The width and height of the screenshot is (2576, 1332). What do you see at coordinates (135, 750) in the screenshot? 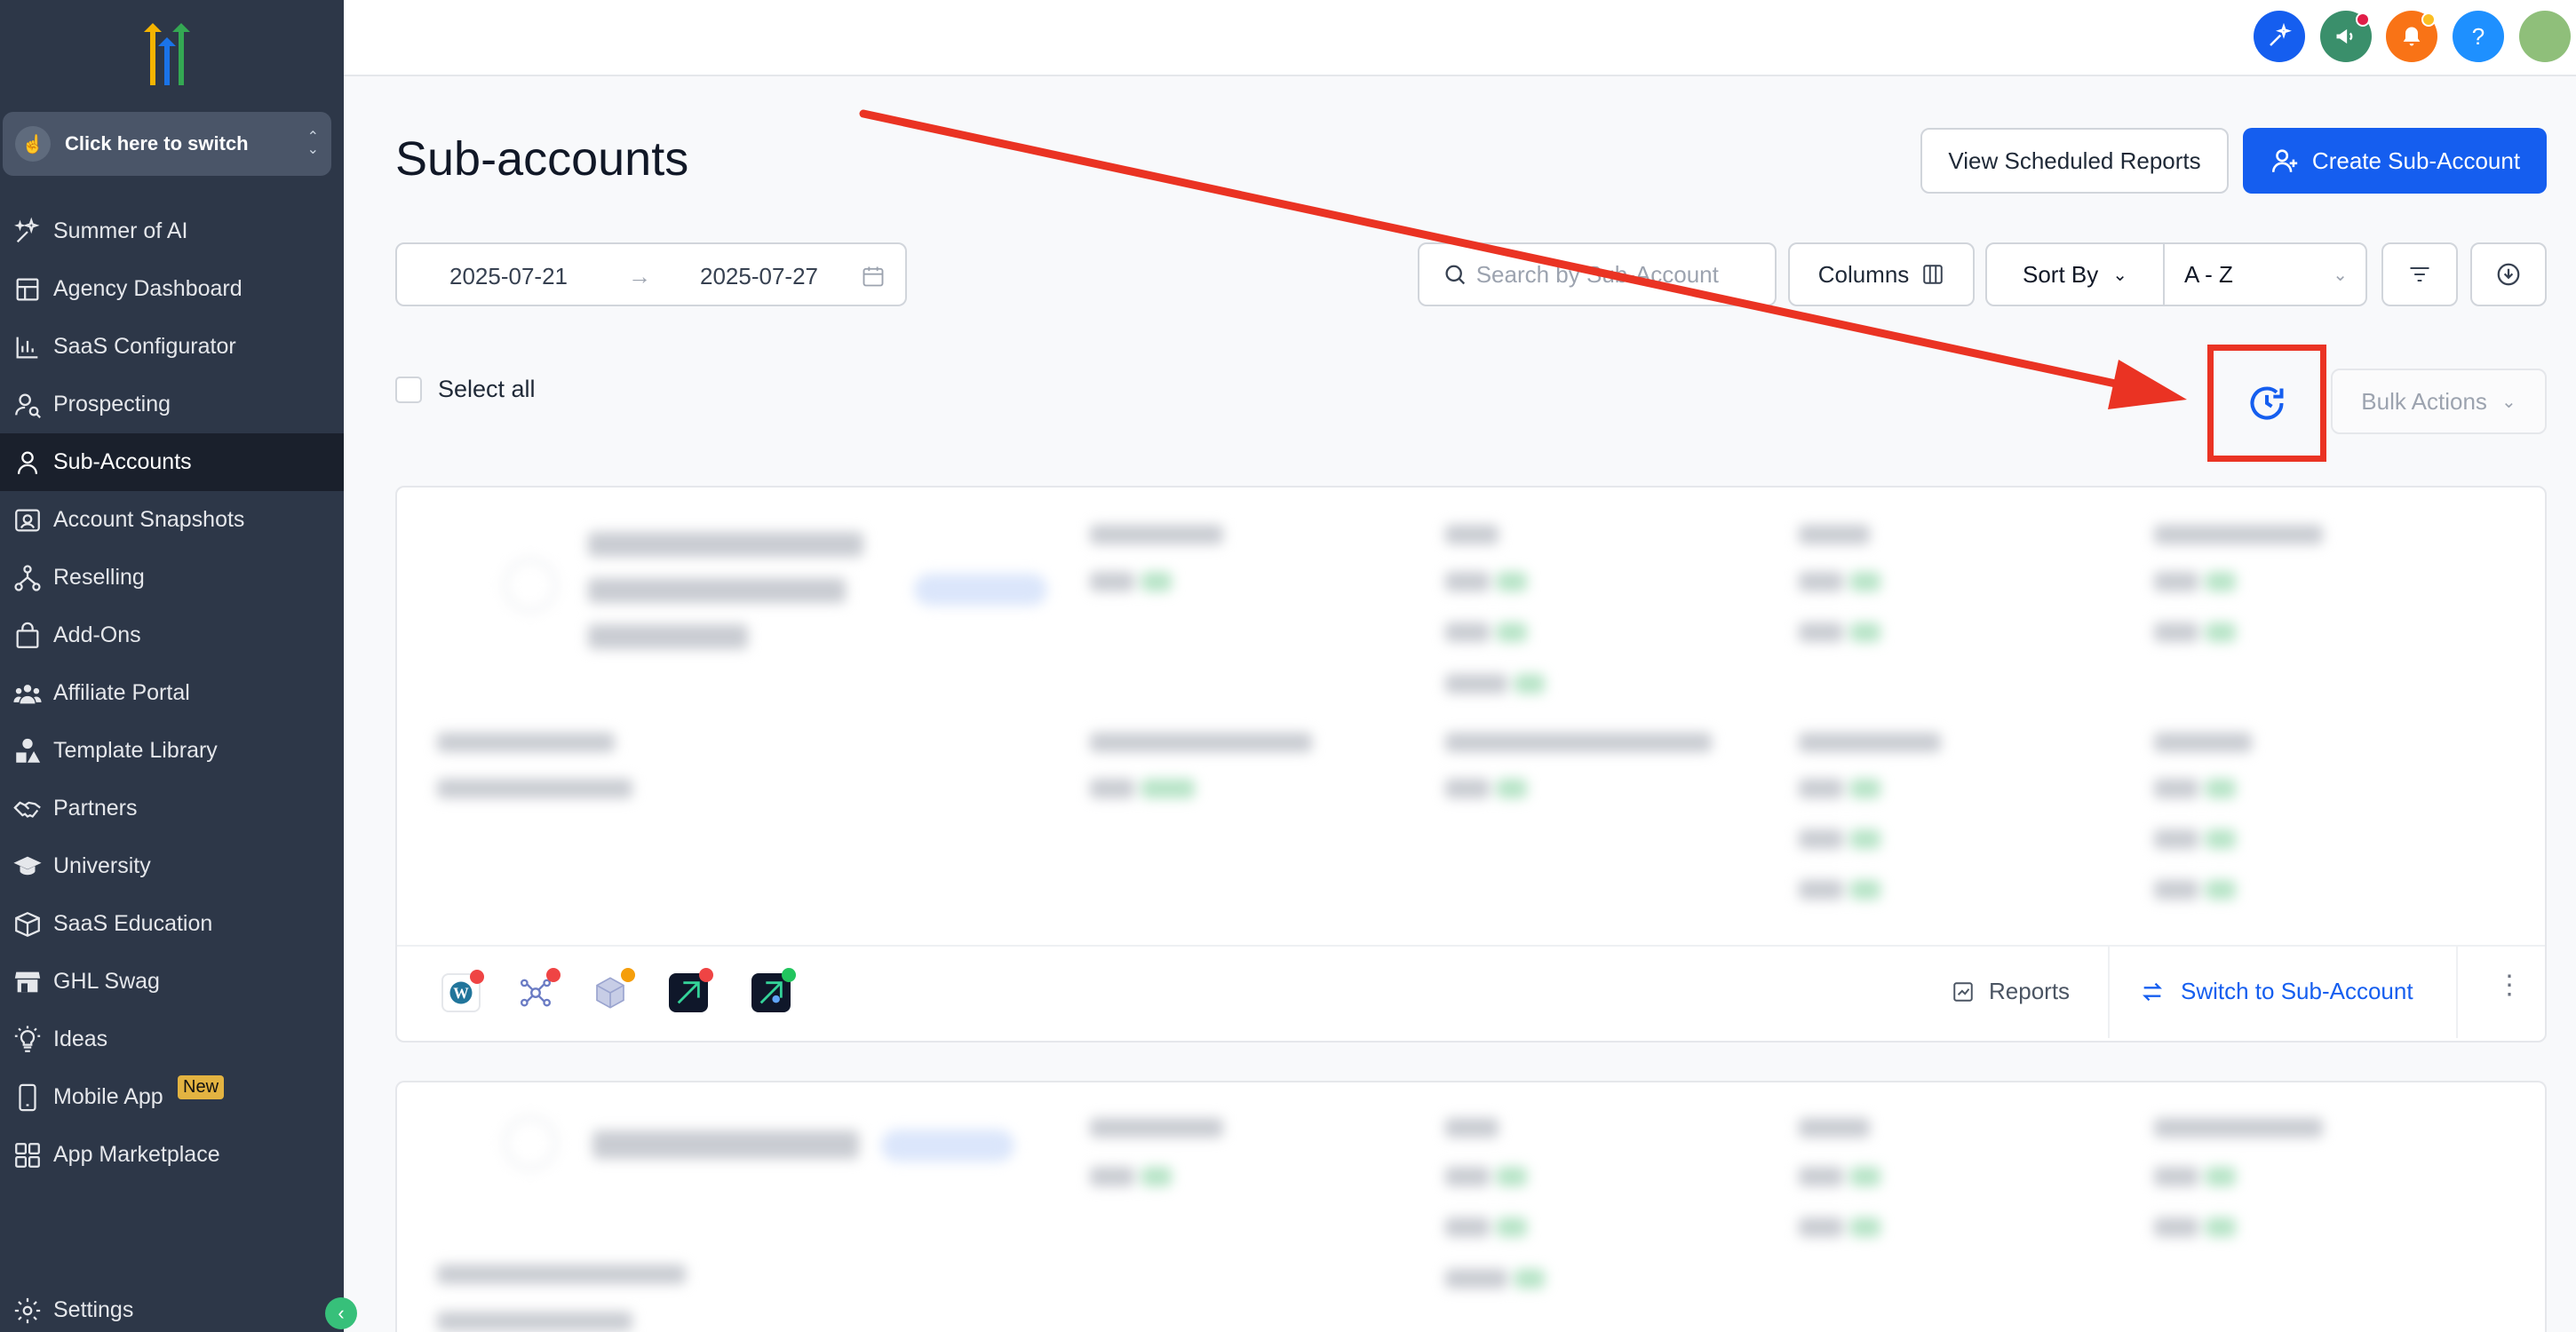
I see `sidebar-item-label: Template Library` at bounding box center [135, 750].